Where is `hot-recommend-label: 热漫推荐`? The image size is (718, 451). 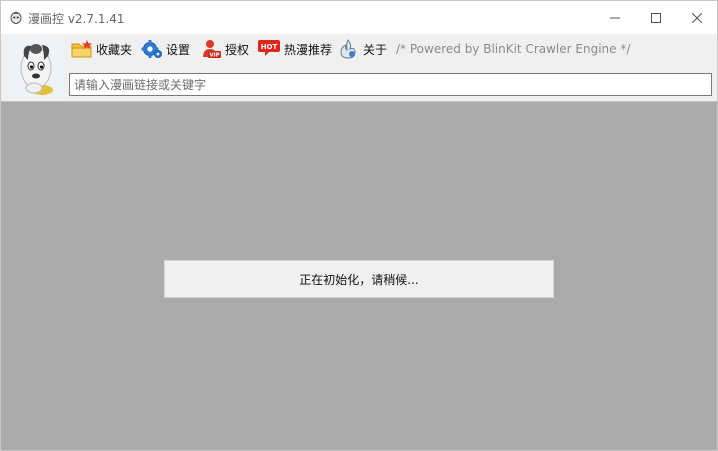
hot-recommend-label: 热漫推荐 is located at coordinates (308, 49).